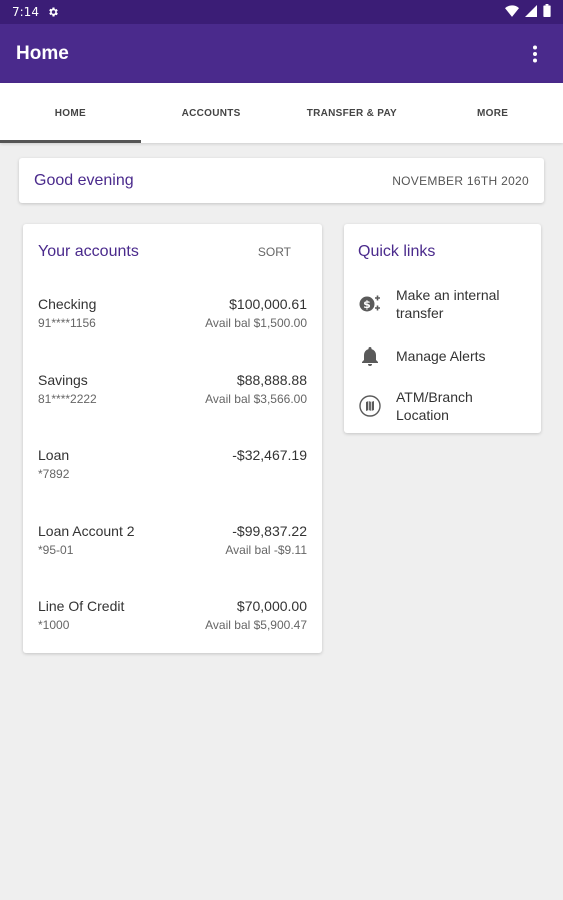 The height and width of the screenshot is (900, 563). I want to click on tab-home: HOME, so click(70, 113).